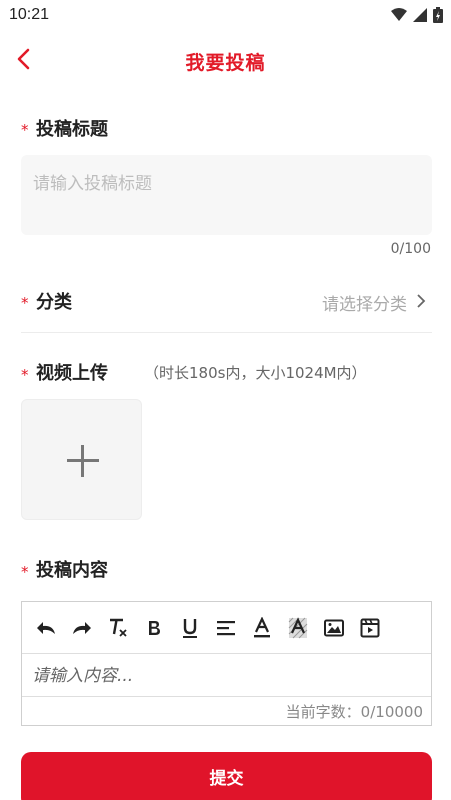 The width and height of the screenshot is (451, 800). What do you see at coordinates (399, 14) in the screenshot?
I see `wifi-icon` at bounding box center [399, 14].